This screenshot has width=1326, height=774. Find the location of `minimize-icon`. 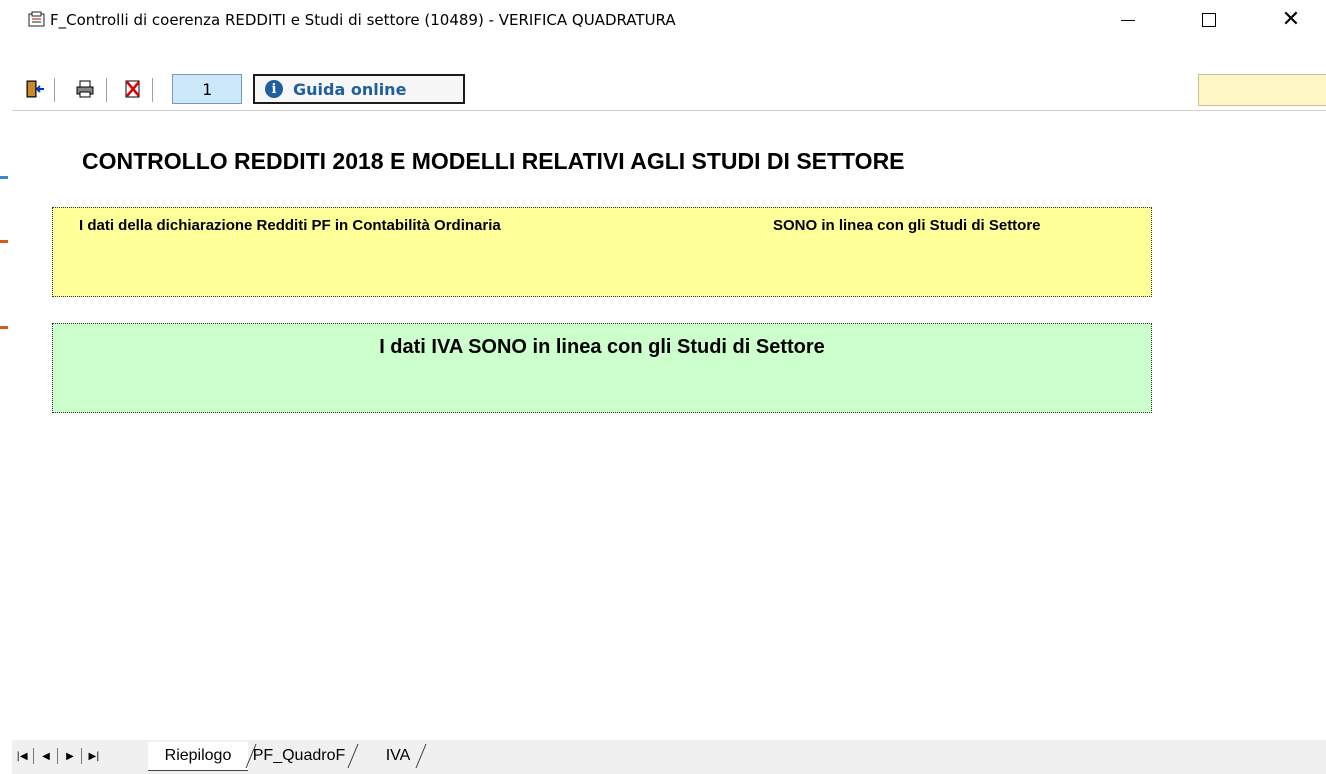

minimize-icon is located at coordinates (1128, 20).